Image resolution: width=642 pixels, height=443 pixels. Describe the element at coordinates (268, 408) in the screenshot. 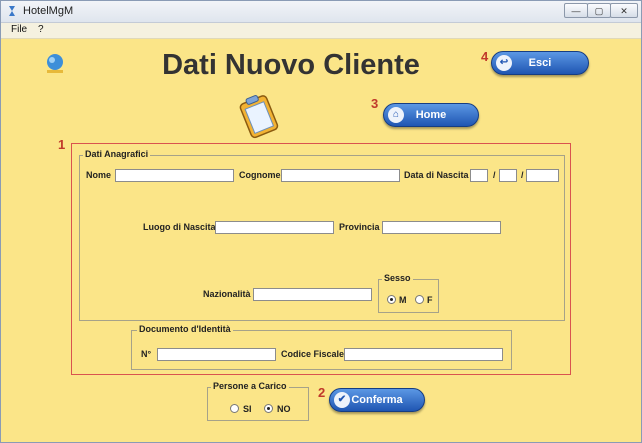

I see `persone-no-radio` at that location.